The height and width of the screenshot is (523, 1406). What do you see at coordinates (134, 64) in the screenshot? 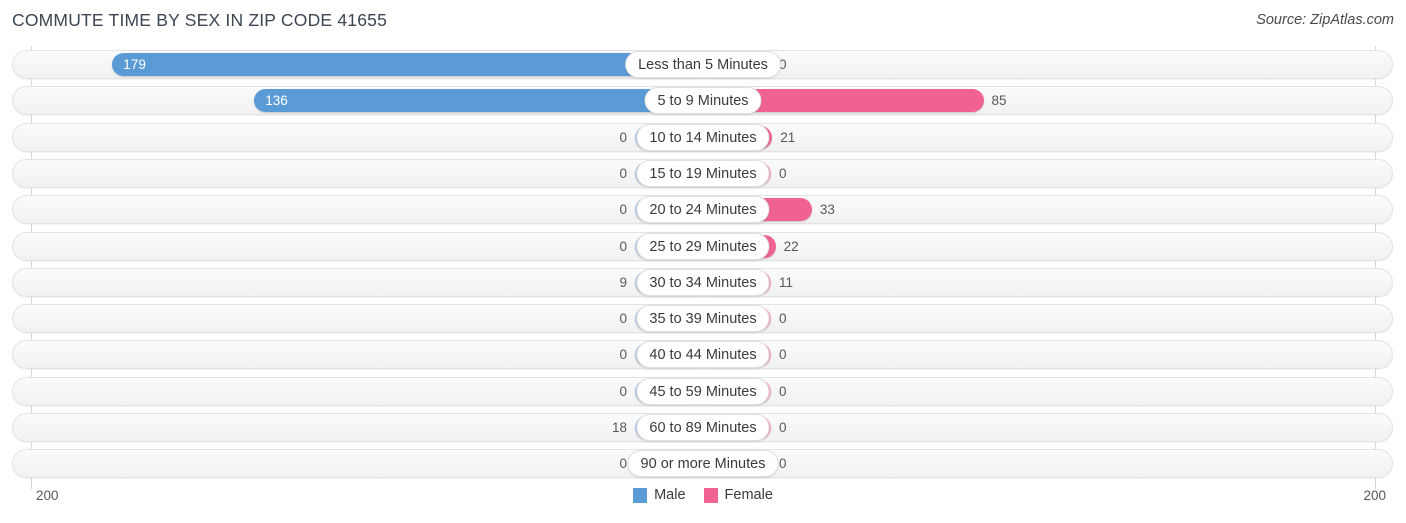
I see `bar-value-male: 179` at bounding box center [134, 64].